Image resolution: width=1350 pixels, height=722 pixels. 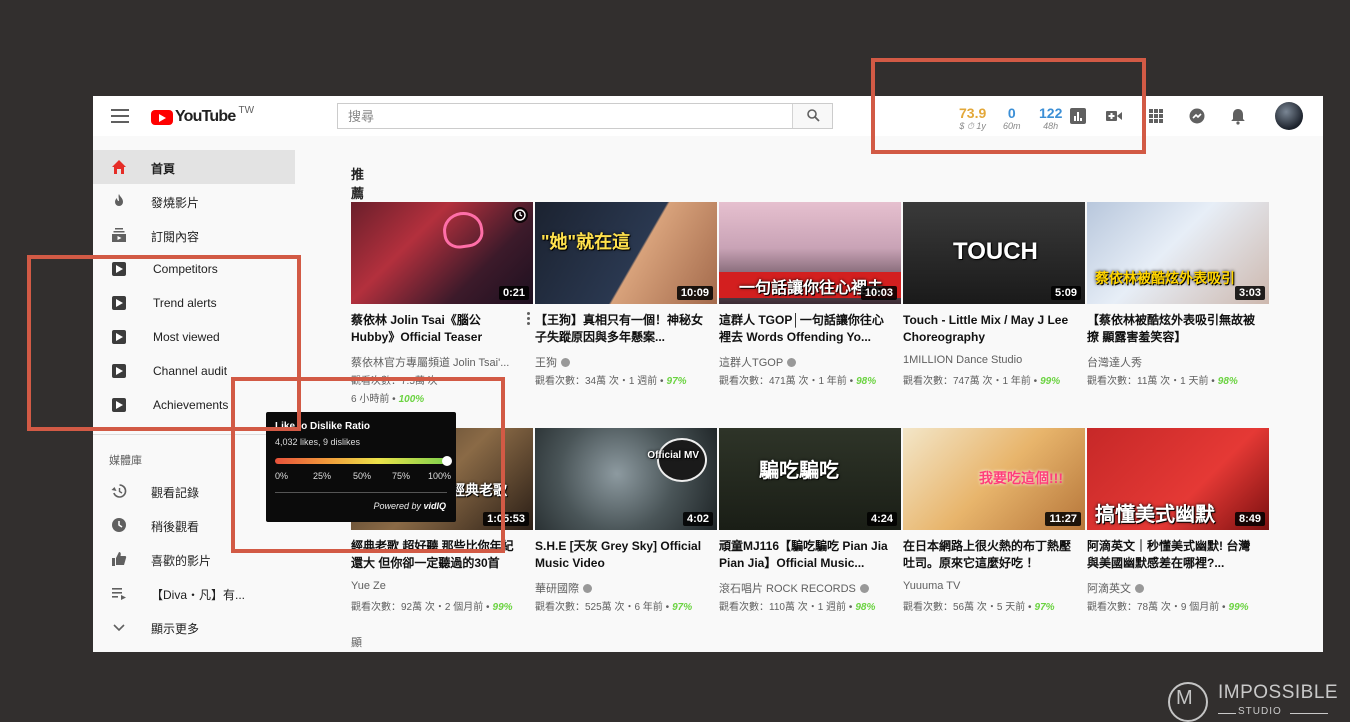 I want to click on thumbnail-caption: 蔡依林被酷炫外表吸引, so click(x=1165, y=278).